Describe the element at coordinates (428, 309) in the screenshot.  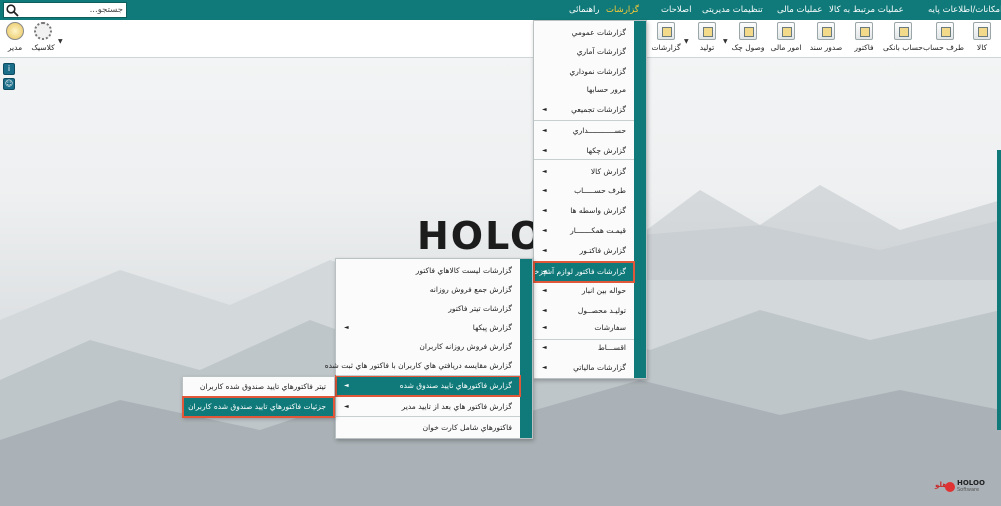
I see `menu-item: گزارشات تيتر فاکتور` at that location.